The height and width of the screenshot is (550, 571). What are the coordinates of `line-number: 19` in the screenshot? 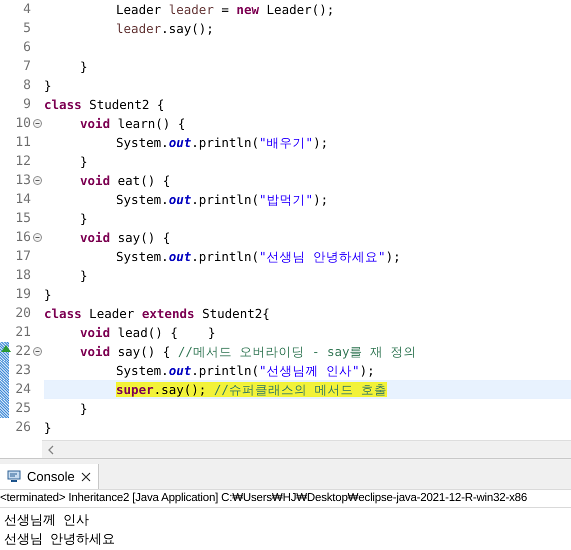 It's located at (22, 295).